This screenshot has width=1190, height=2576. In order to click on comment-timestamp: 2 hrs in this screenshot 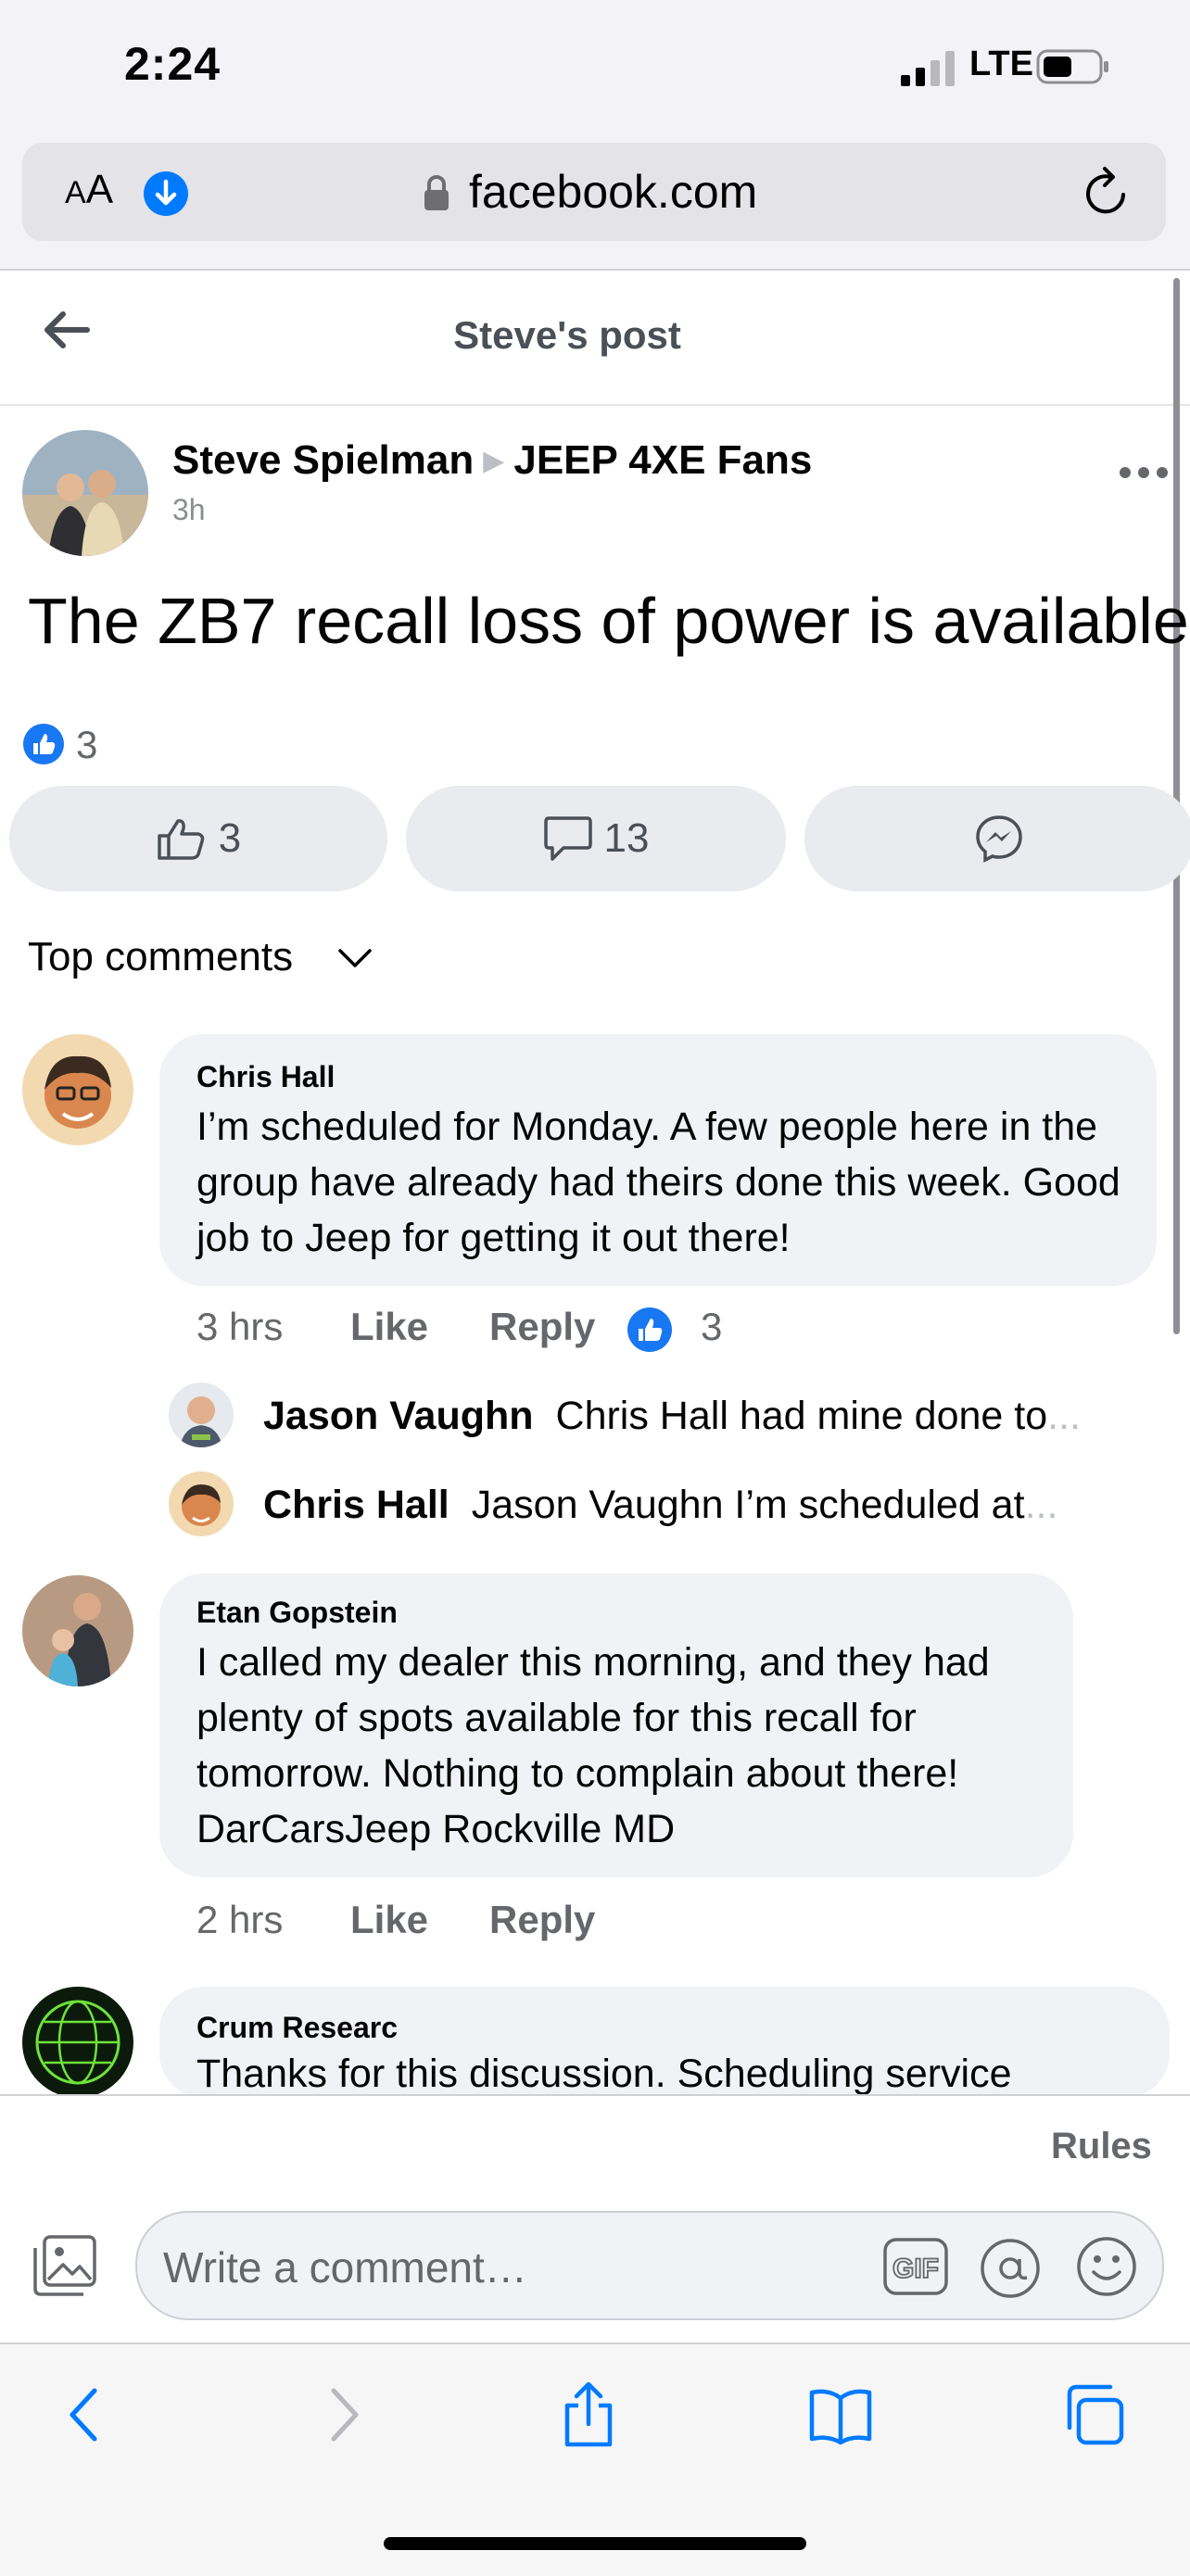, I will do `click(240, 1920)`.